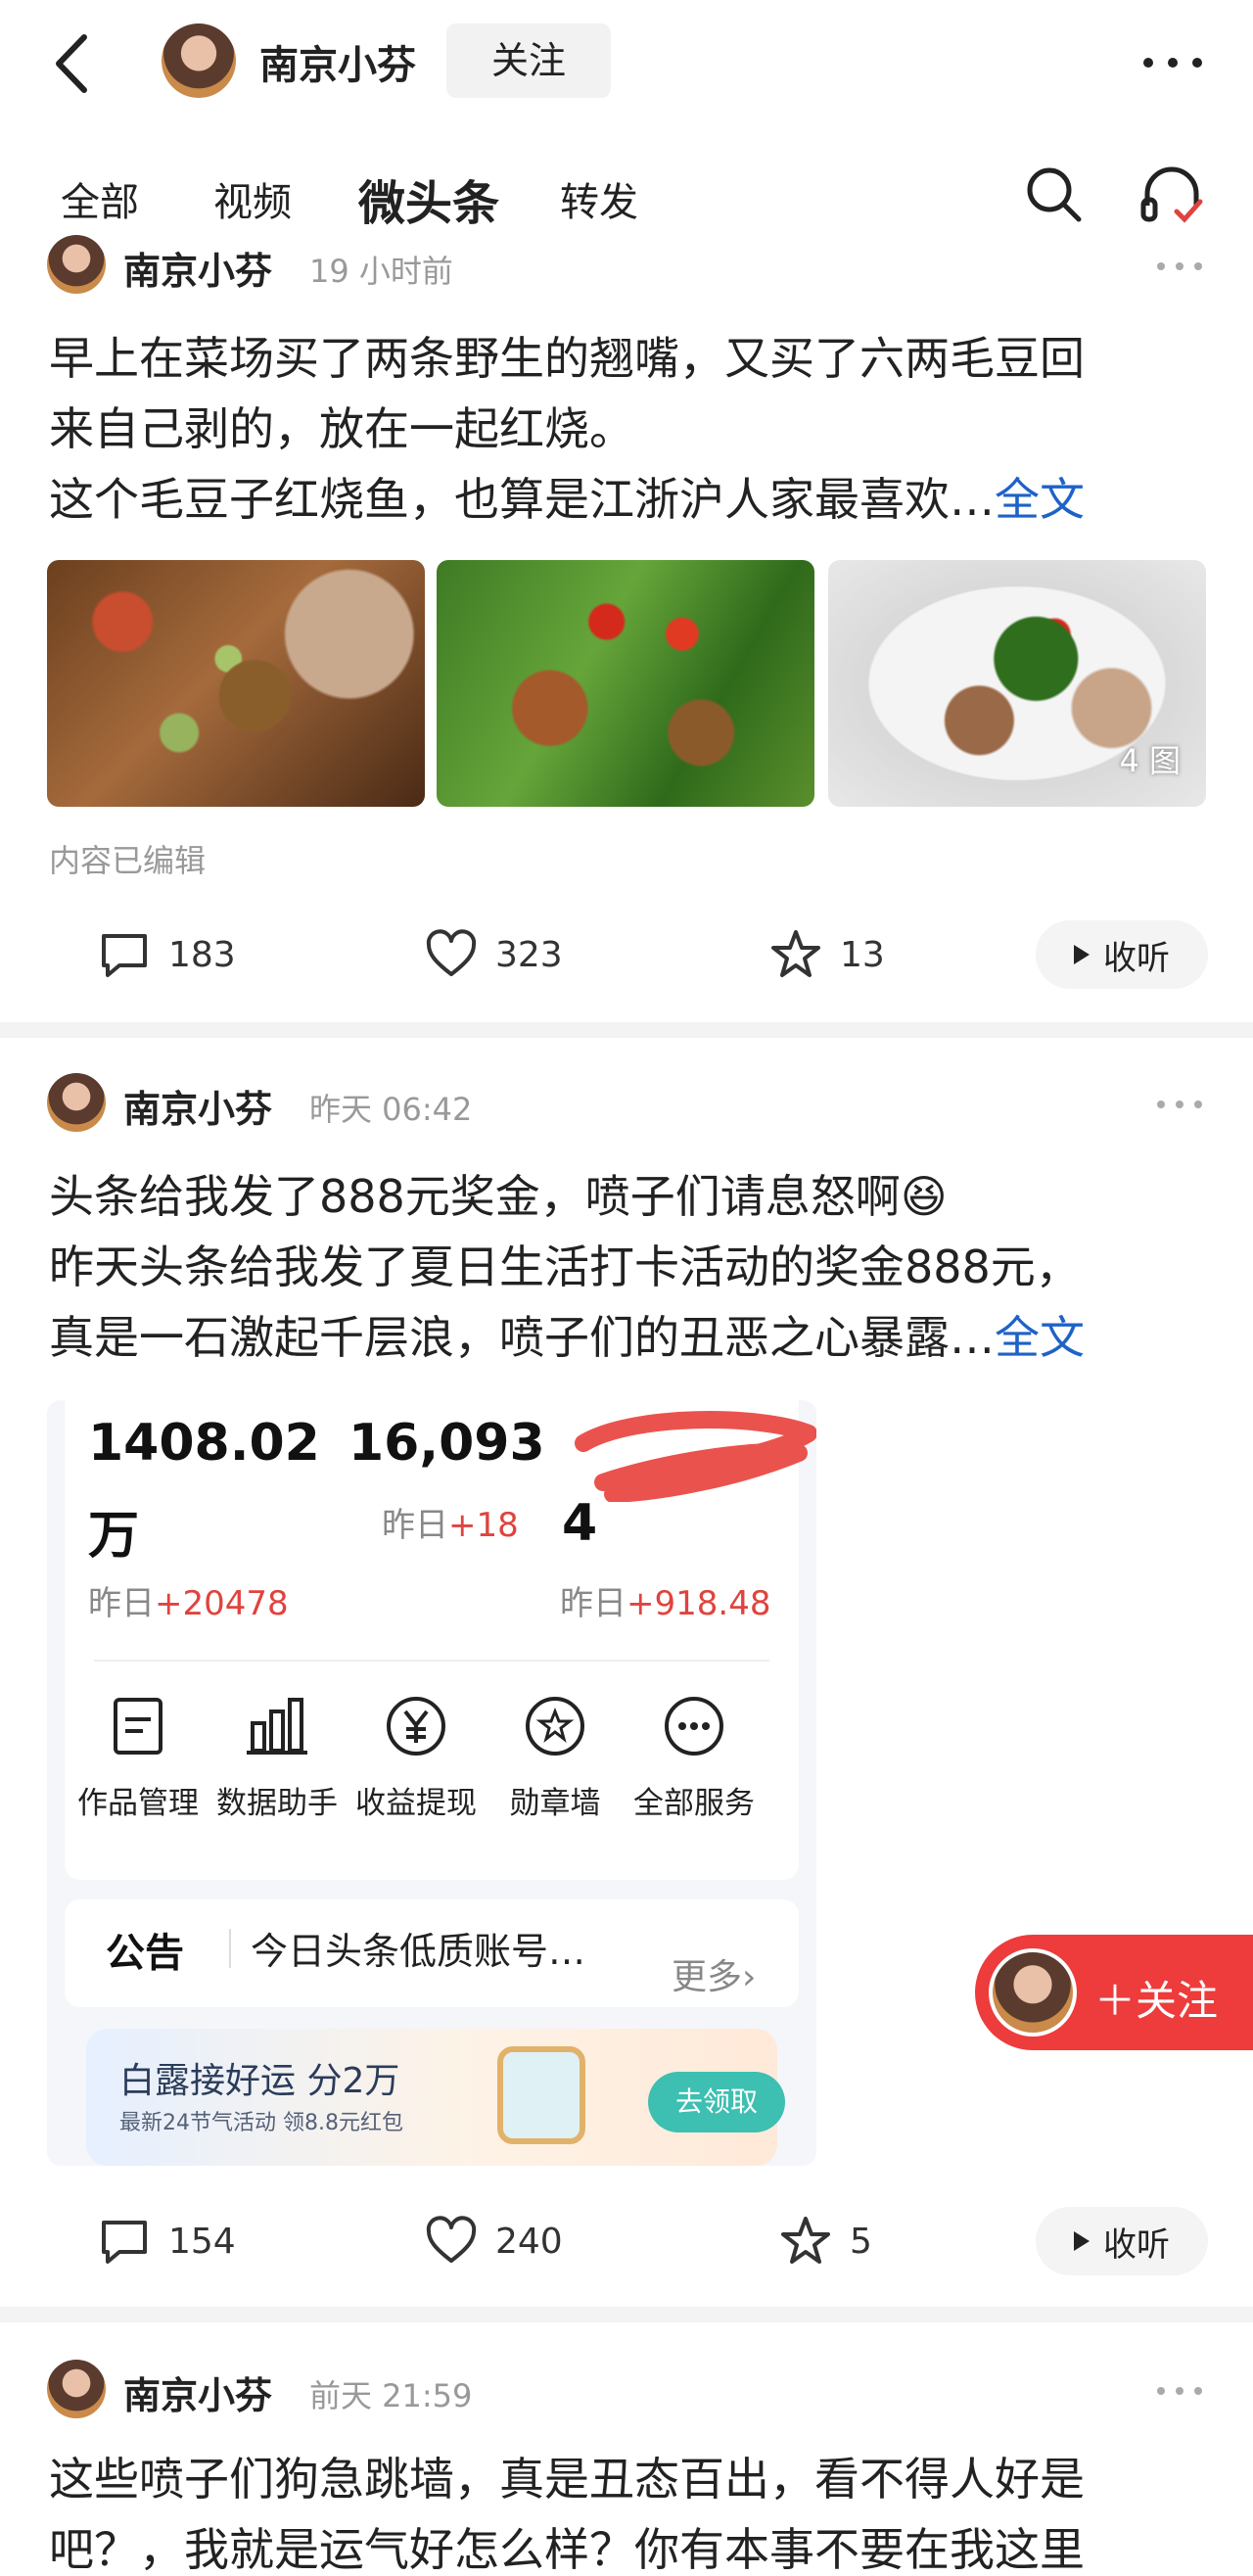 The width and height of the screenshot is (1253, 2576). I want to click on service-income: 收益提现, so click(416, 1758).